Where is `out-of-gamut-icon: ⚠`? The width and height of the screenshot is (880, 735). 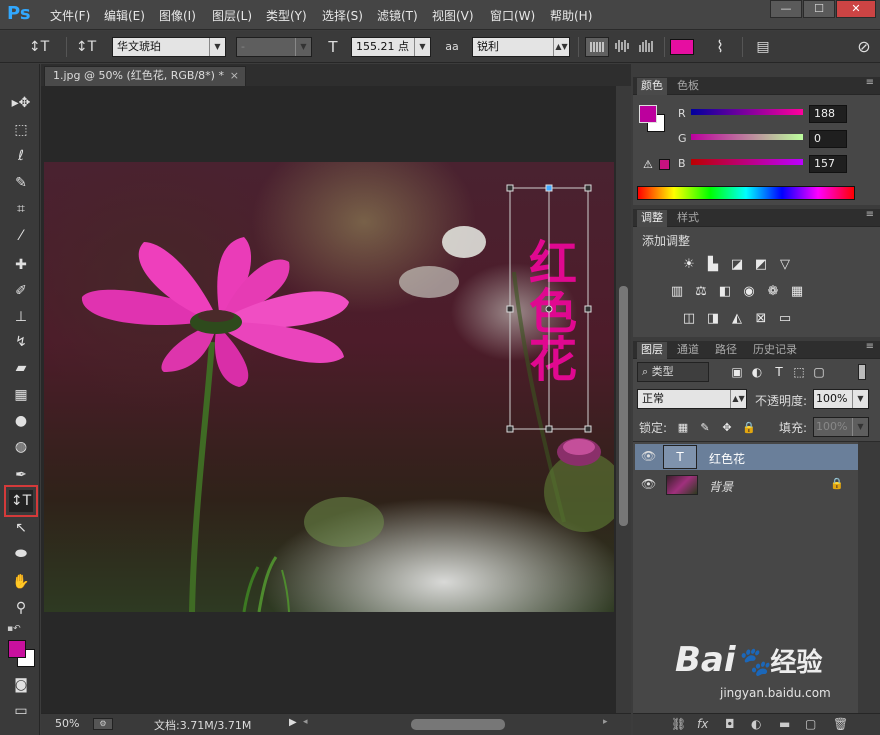 out-of-gamut-icon: ⚠ is located at coordinates (648, 164).